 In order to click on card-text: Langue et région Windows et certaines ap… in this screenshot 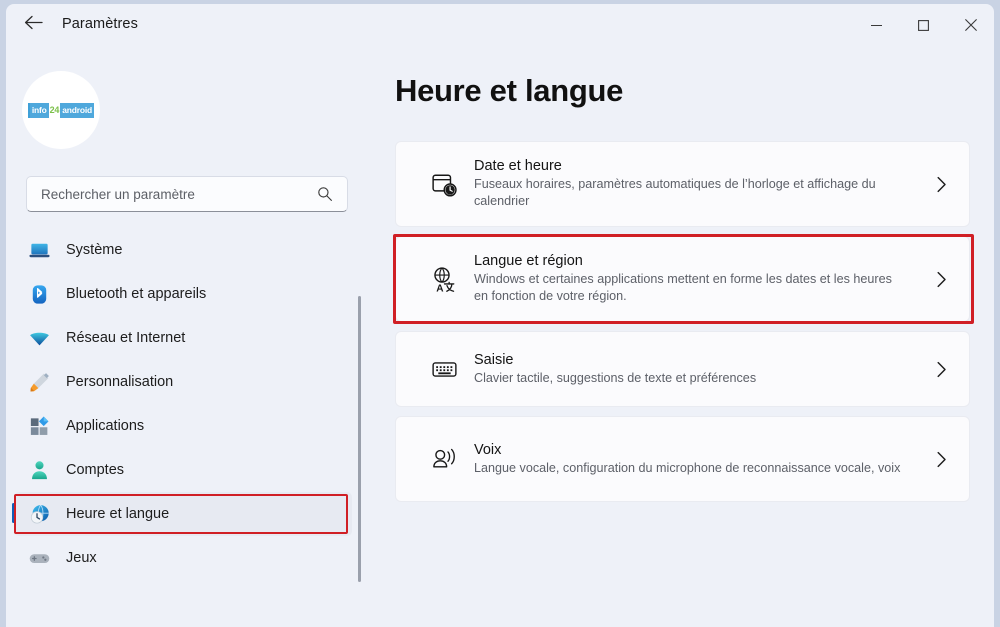, I will do `click(693, 279)`.